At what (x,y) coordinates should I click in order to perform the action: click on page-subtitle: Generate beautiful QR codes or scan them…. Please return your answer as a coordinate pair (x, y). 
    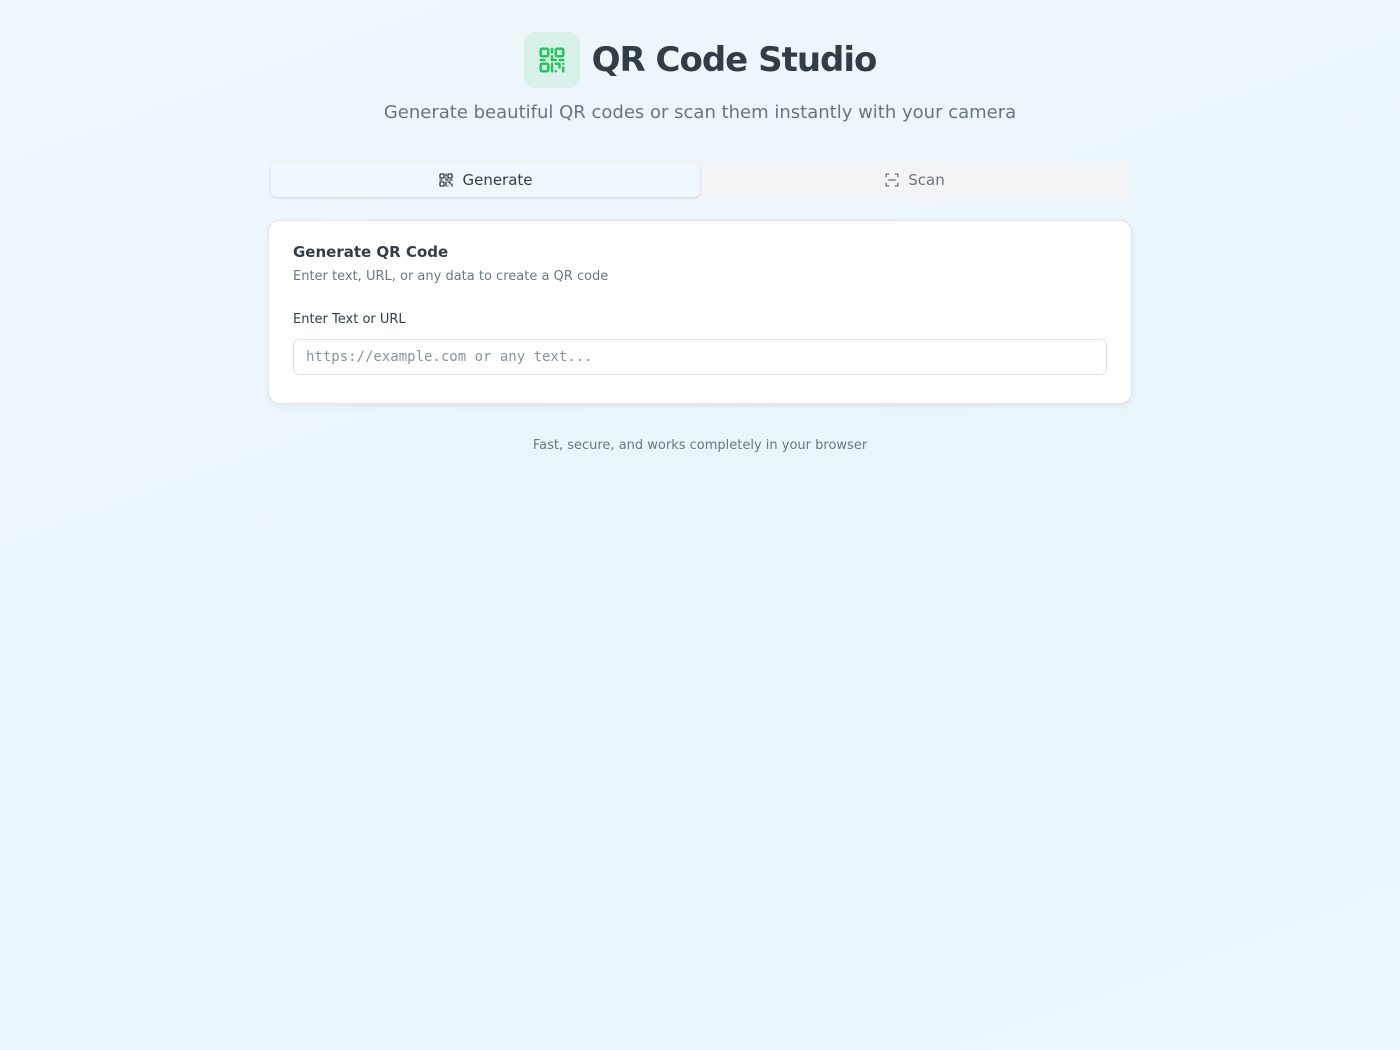
    Looking at the image, I should click on (700, 112).